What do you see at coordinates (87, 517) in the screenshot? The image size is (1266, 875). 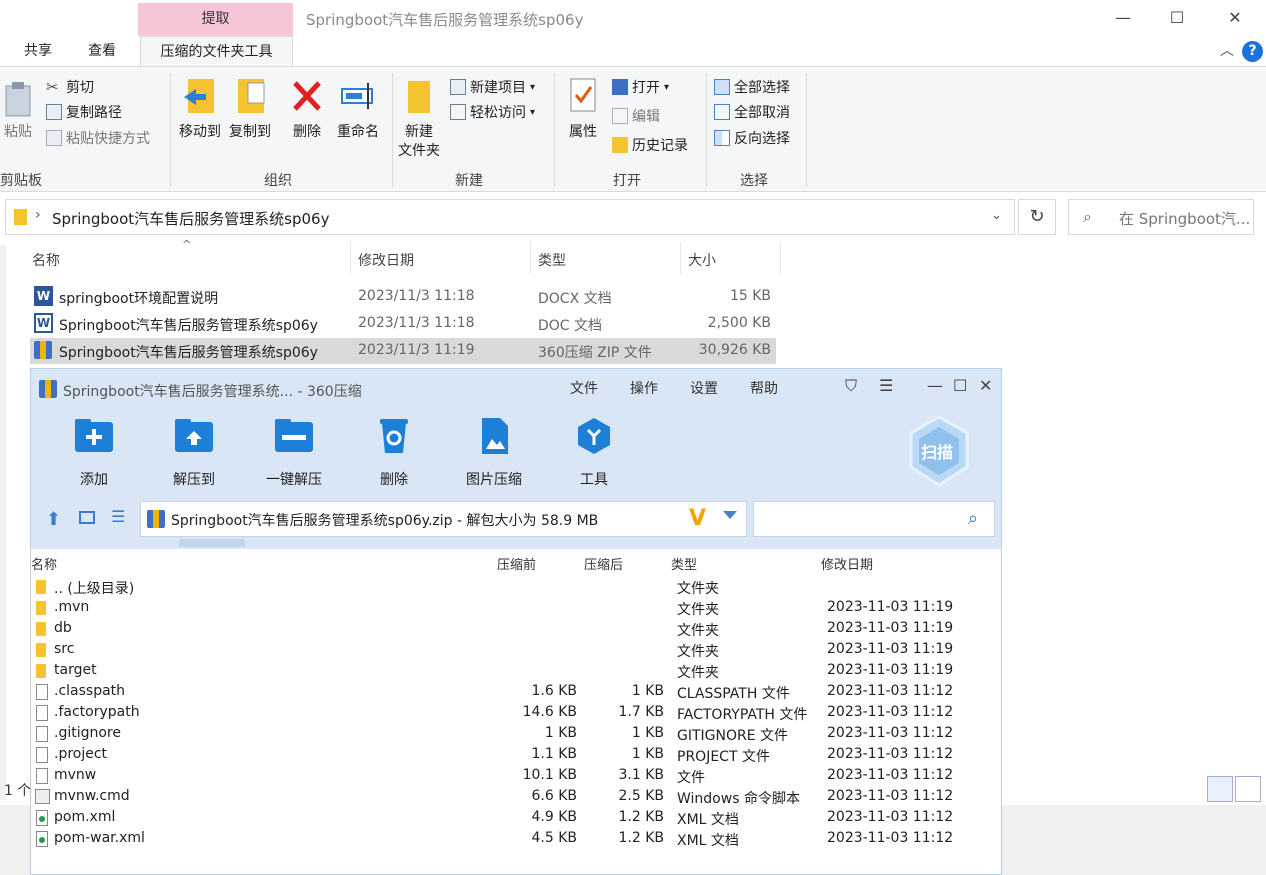 I see `thumbnail-view-icon` at bounding box center [87, 517].